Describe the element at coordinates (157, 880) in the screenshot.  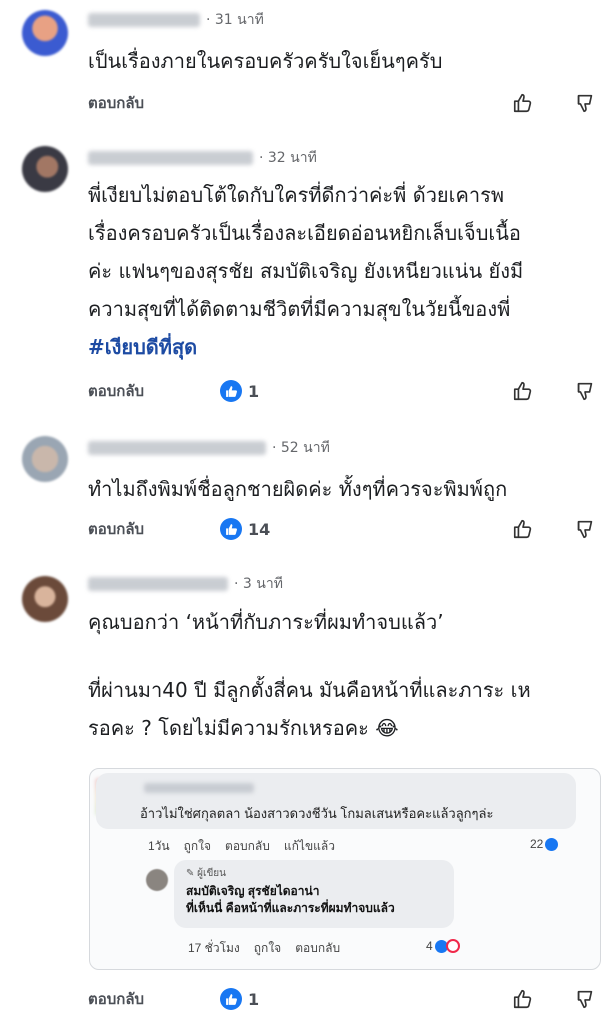
I see `embedded-reply-avatar` at that location.